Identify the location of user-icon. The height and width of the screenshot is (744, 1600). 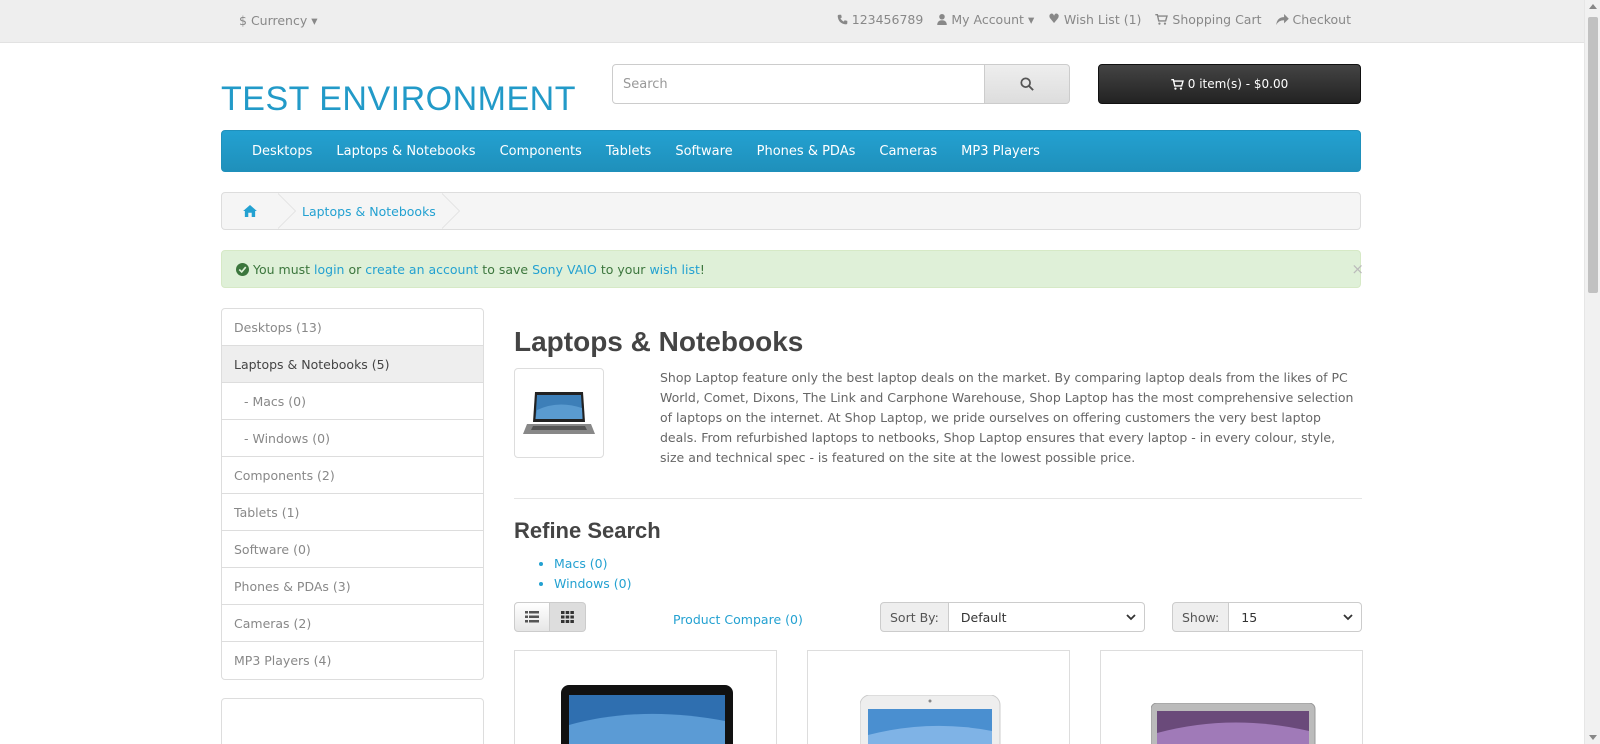
(942, 19).